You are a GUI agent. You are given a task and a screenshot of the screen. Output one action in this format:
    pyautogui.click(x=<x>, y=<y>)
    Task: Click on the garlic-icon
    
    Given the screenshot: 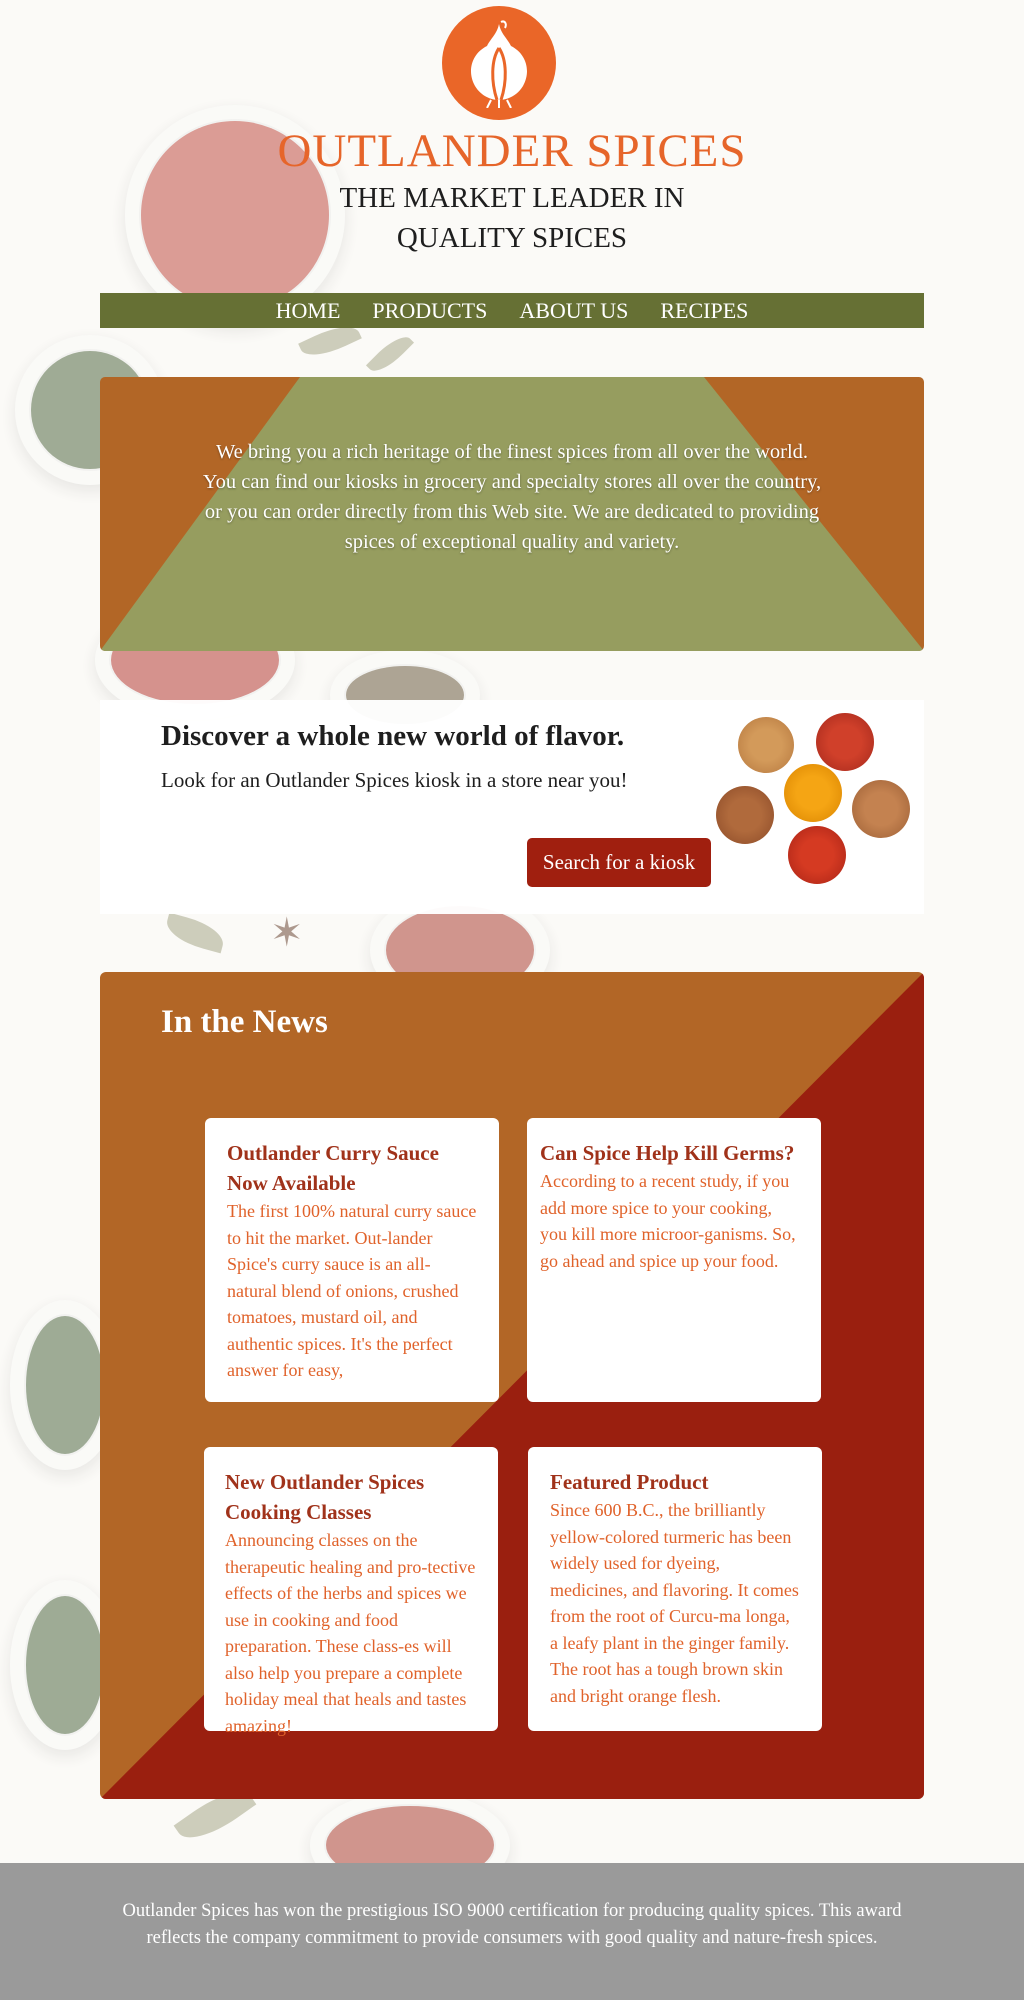 What is the action you would take?
    pyautogui.click(x=499, y=64)
    